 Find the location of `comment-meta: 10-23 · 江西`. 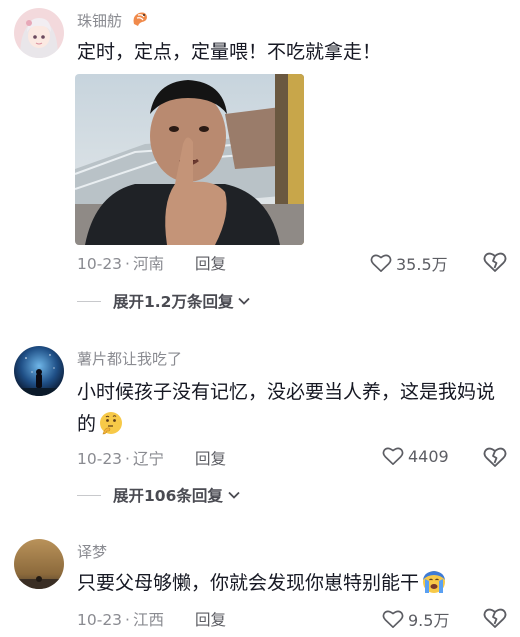

comment-meta: 10-23 · 江西 is located at coordinates (120, 619).